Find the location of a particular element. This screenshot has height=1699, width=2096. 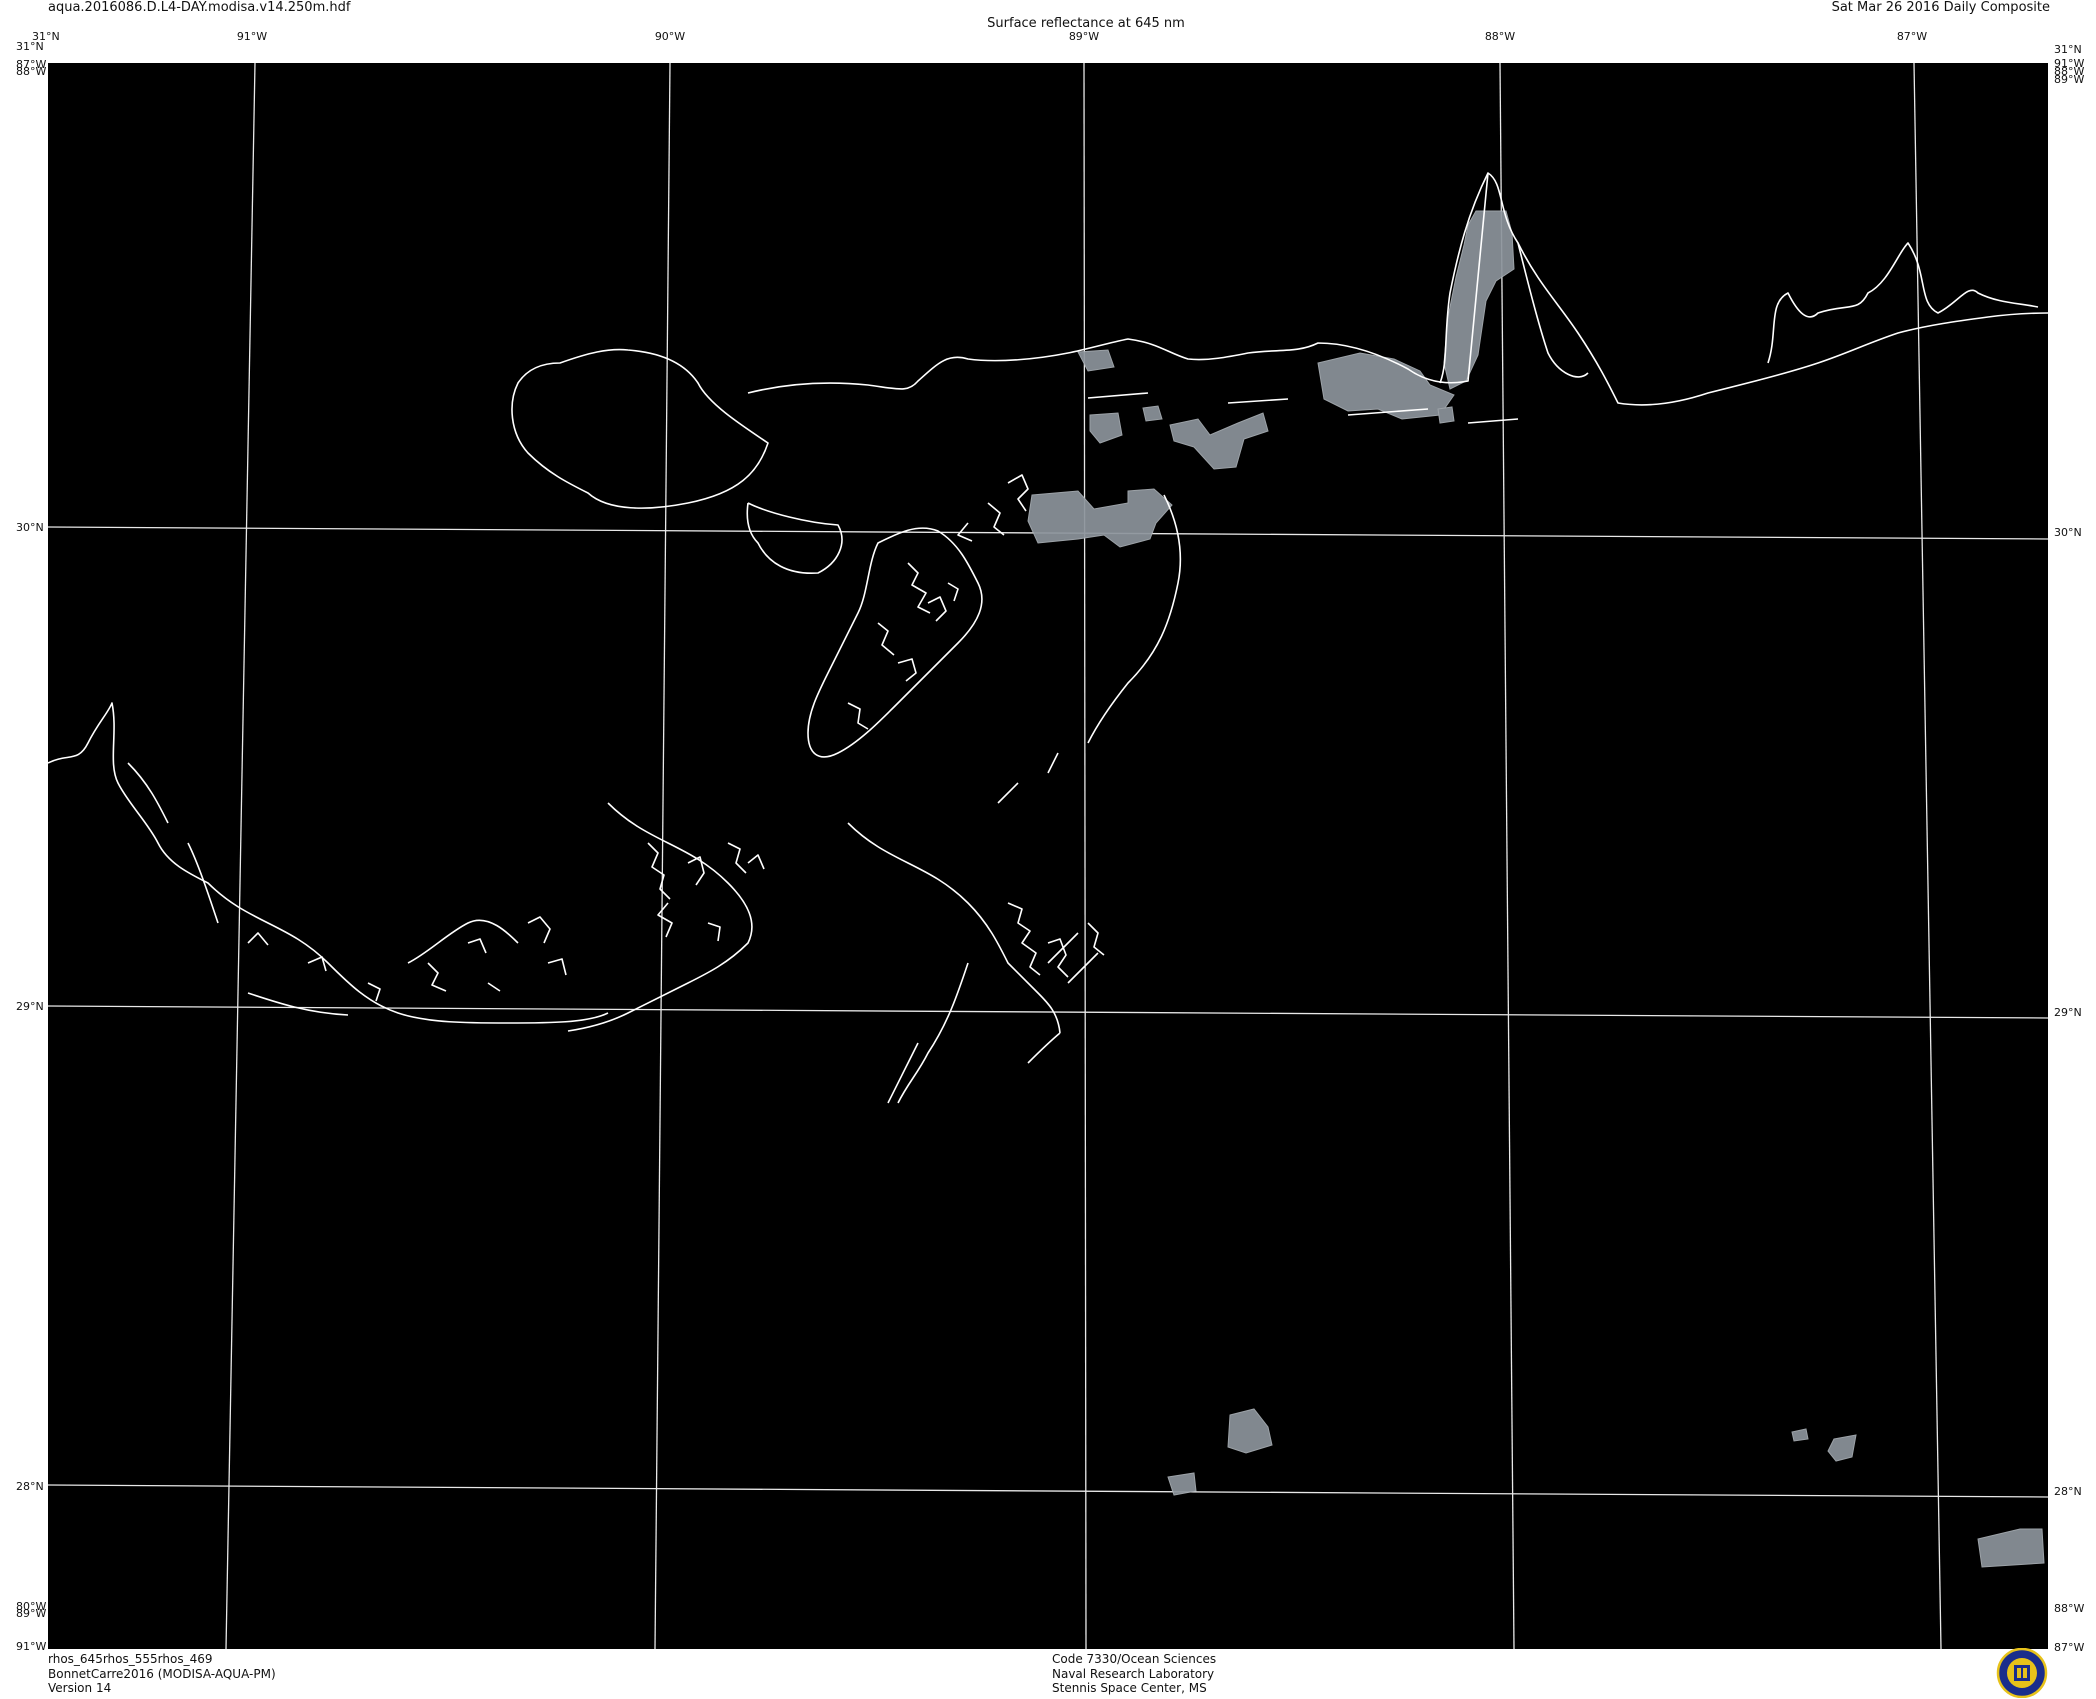

lat-label-left-29n: 29°N is located at coordinates (30, 1006).